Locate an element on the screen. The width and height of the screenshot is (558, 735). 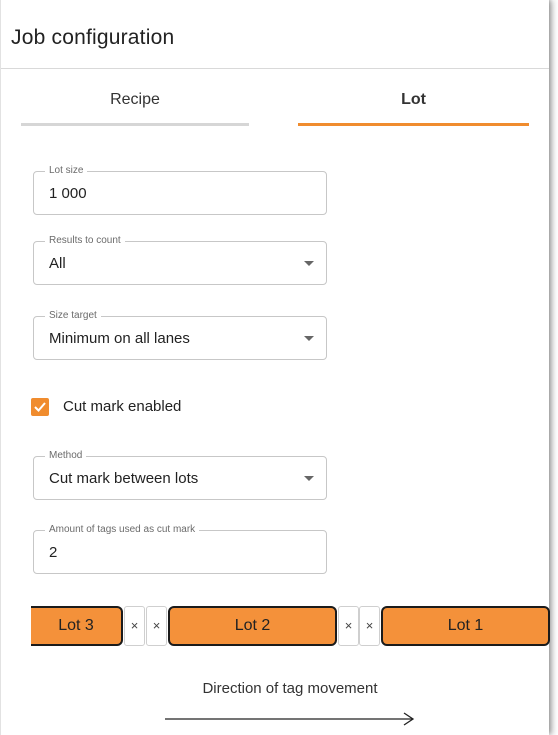
checkmark-icon is located at coordinates (40, 407).